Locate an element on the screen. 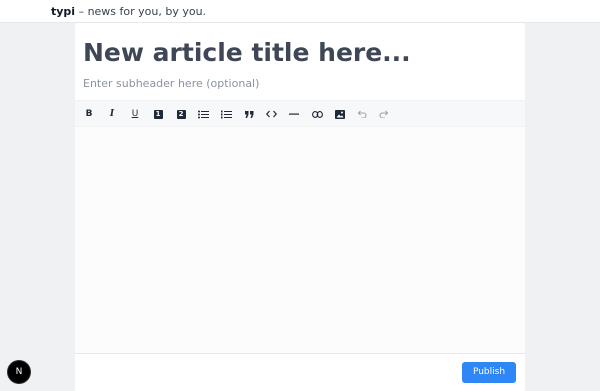  code-button is located at coordinates (271, 114).